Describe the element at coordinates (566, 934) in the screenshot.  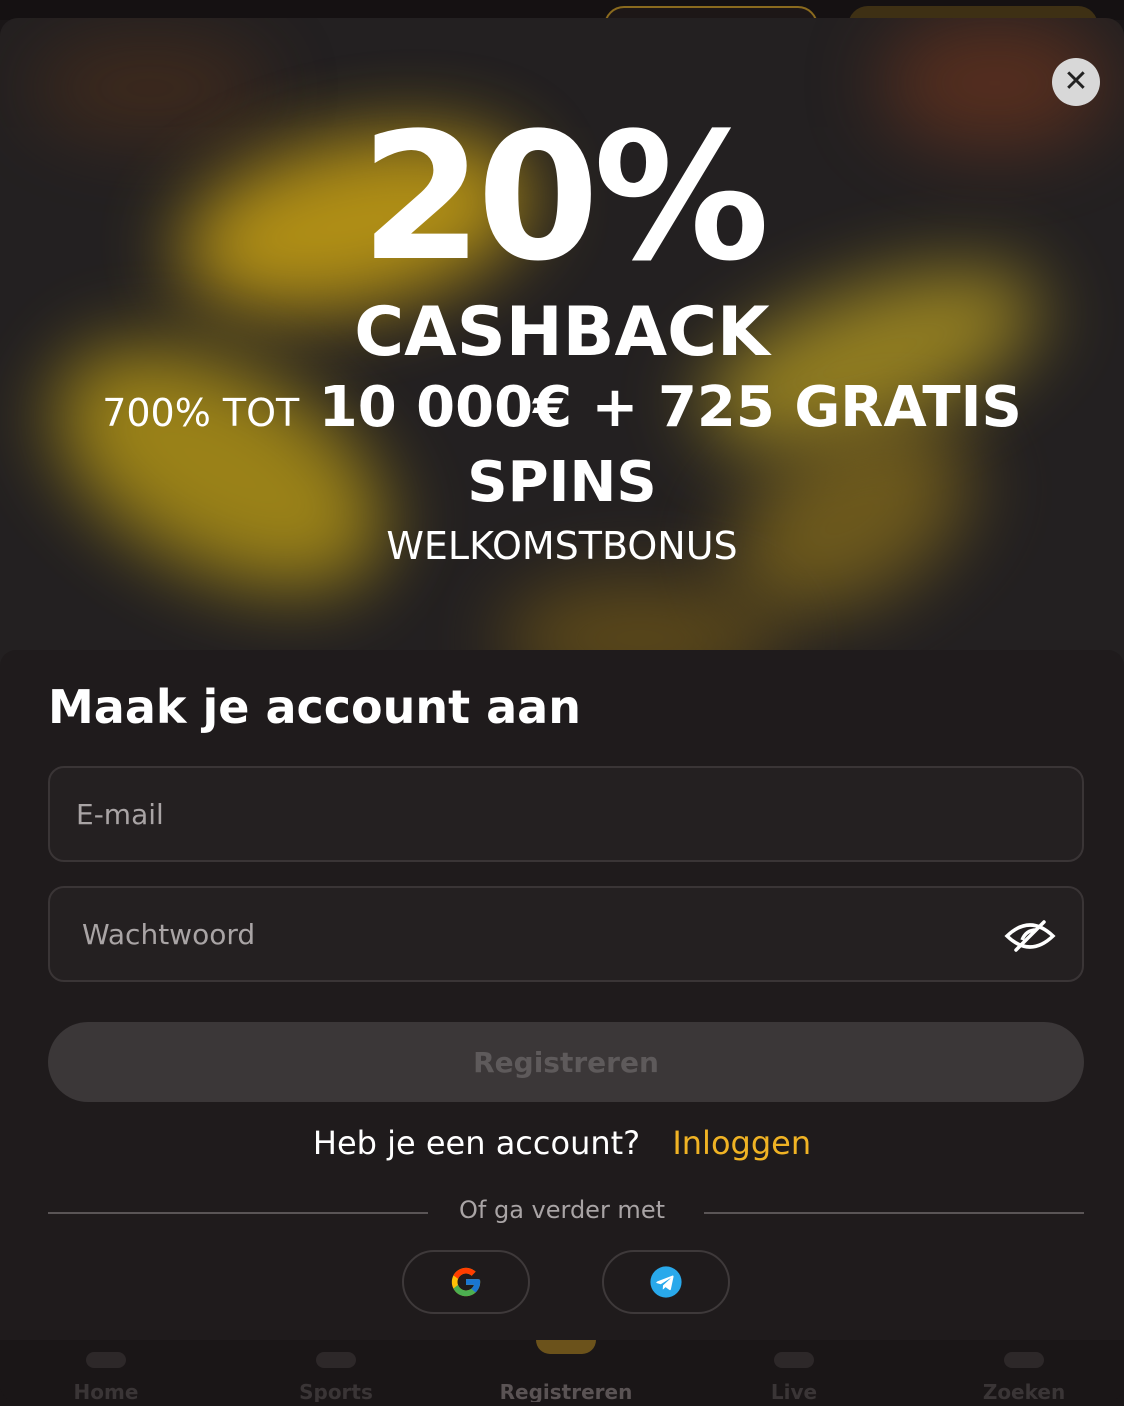
I see `password-field: Wachtwoord` at that location.